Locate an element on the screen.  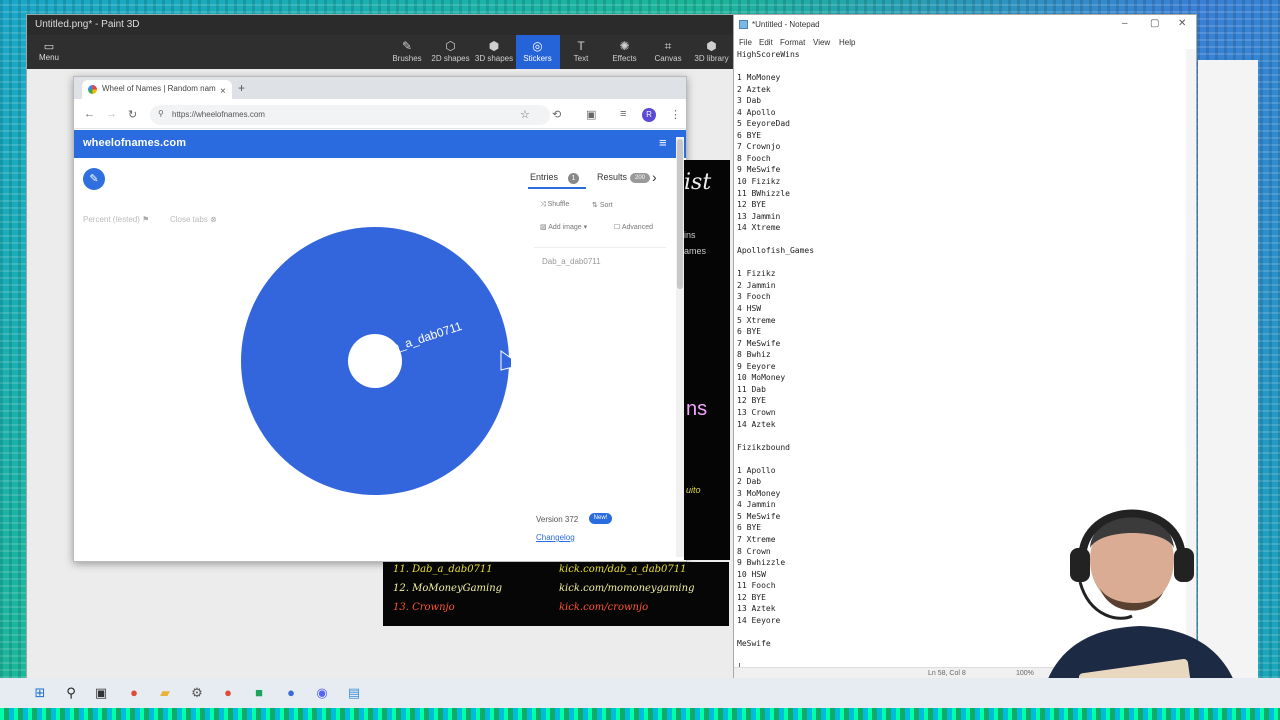
entries-count-badge: 1 is located at coordinates (573, 178).